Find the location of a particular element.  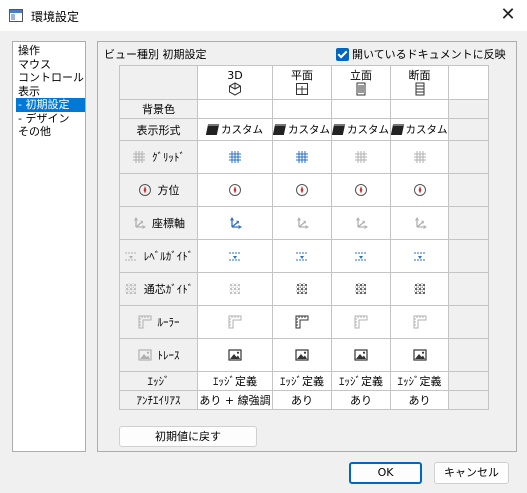

grid-toggle-section is located at coordinates (419, 157).